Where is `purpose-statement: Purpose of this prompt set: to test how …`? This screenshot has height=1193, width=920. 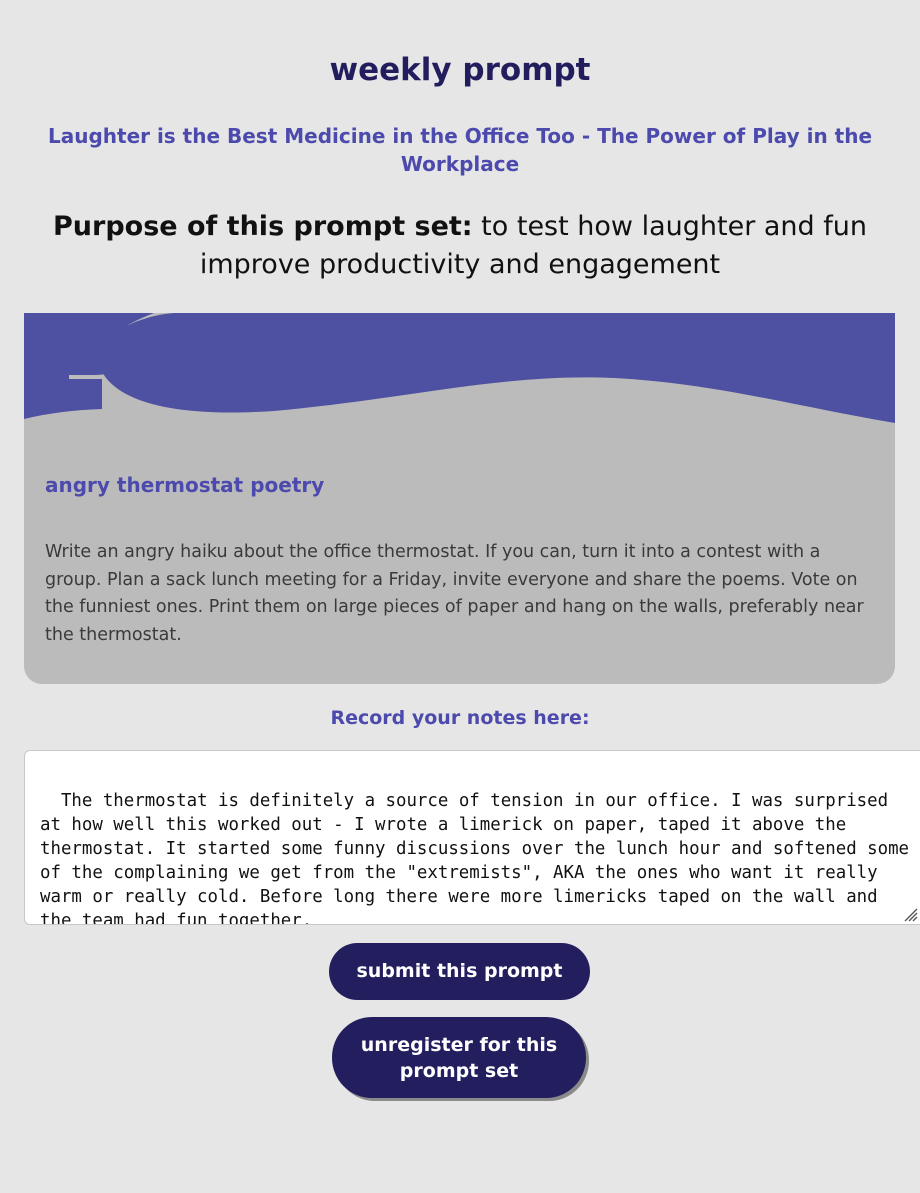 purpose-statement: Purpose of this prompt set: to test how … is located at coordinates (460, 246).